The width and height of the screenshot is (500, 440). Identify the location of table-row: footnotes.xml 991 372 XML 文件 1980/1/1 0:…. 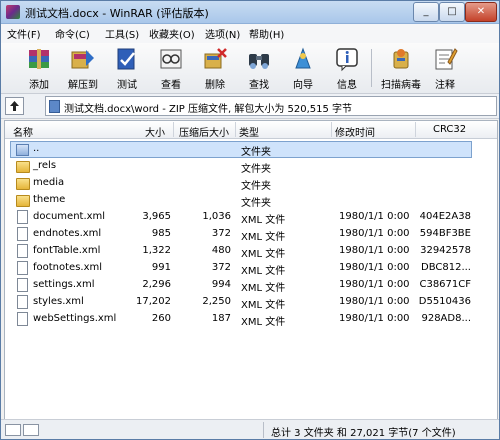
(251, 268).